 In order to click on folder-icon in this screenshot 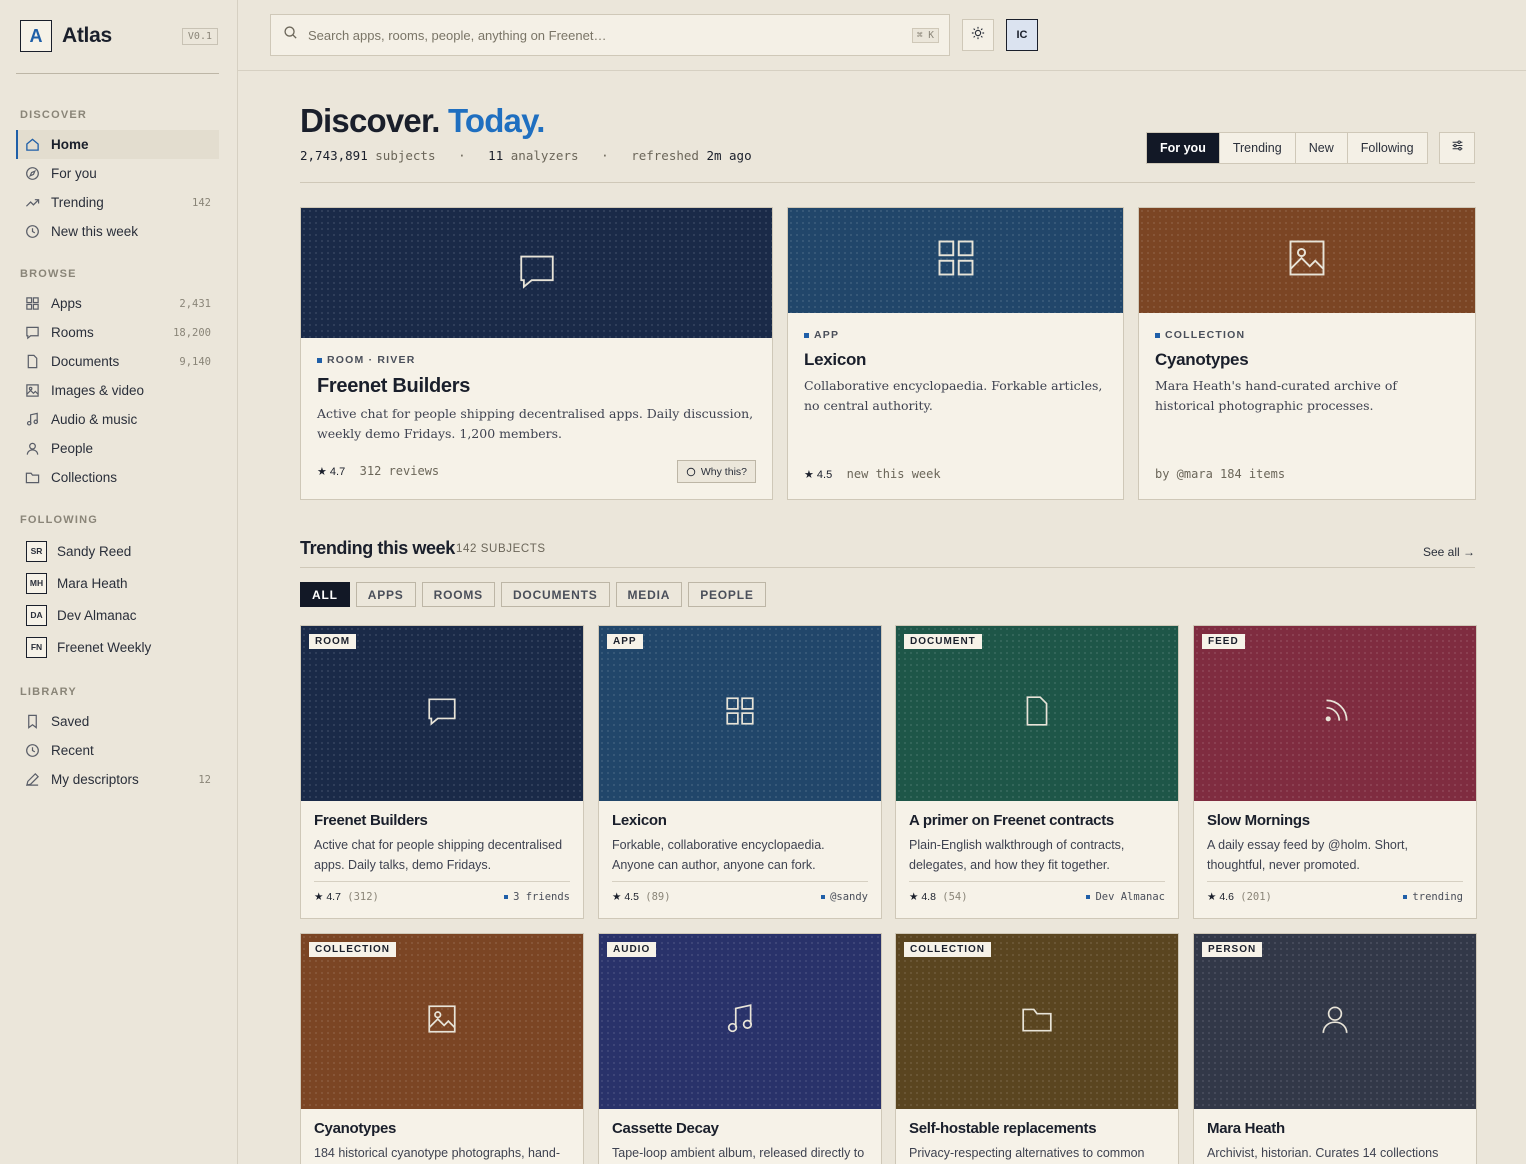, I will do `click(1037, 1021)`.